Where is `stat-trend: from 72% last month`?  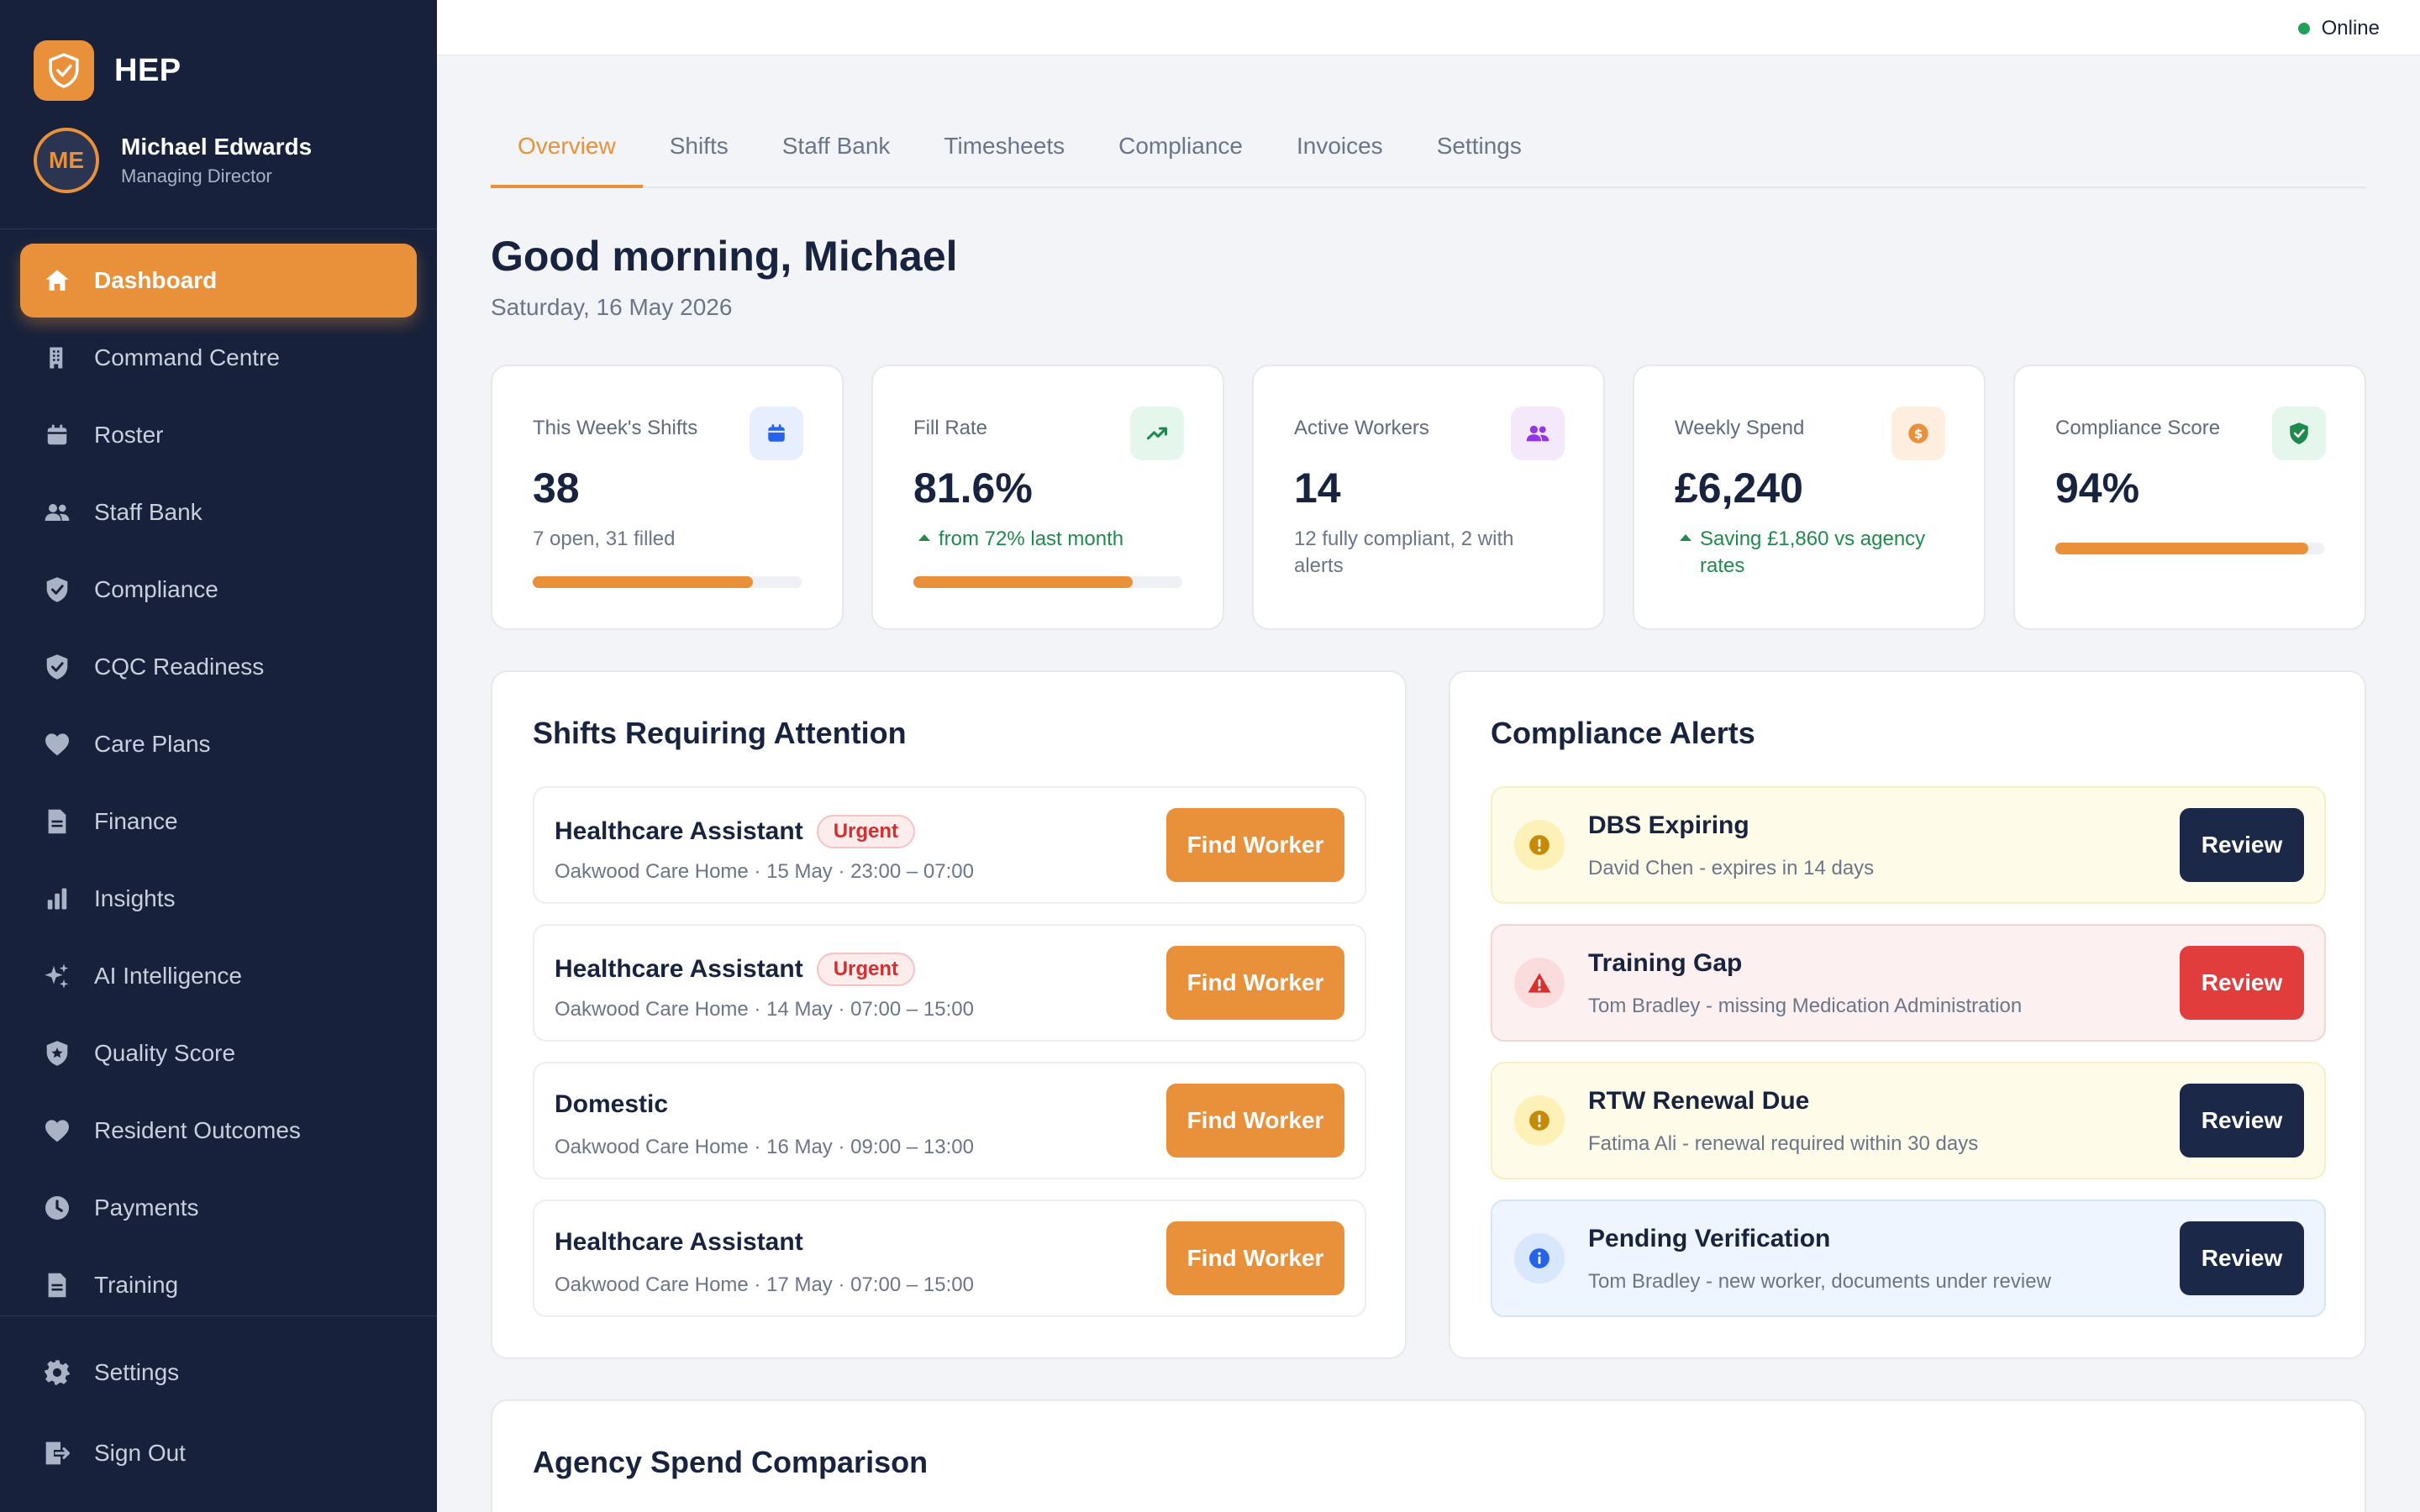
stat-trend: from 72% last month is located at coordinates (1047, 539).